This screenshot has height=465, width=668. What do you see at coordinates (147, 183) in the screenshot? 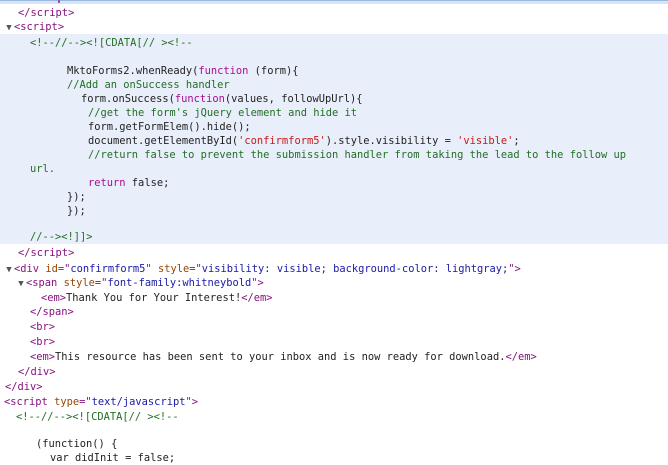
I see `code-text: false;` at bounding box center [147, 183].